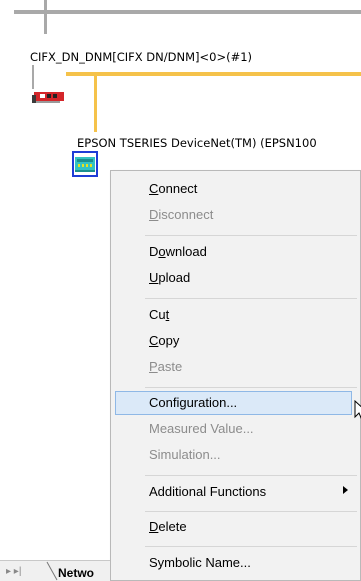 The width and height of the screenshot is (361, 581). I want to click on devicenet-slave-graphic, so click(85, 164).